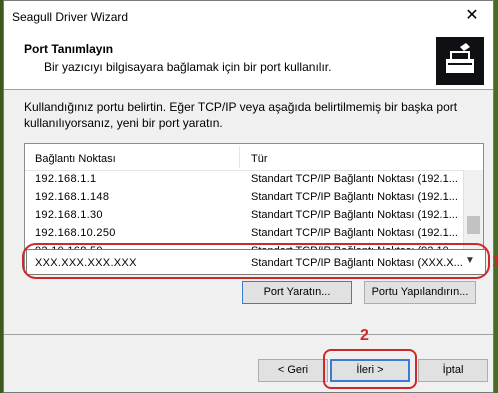  Describe the element at coordinates (460, 61) in the screenshot. I see `printer-icon` at that location.